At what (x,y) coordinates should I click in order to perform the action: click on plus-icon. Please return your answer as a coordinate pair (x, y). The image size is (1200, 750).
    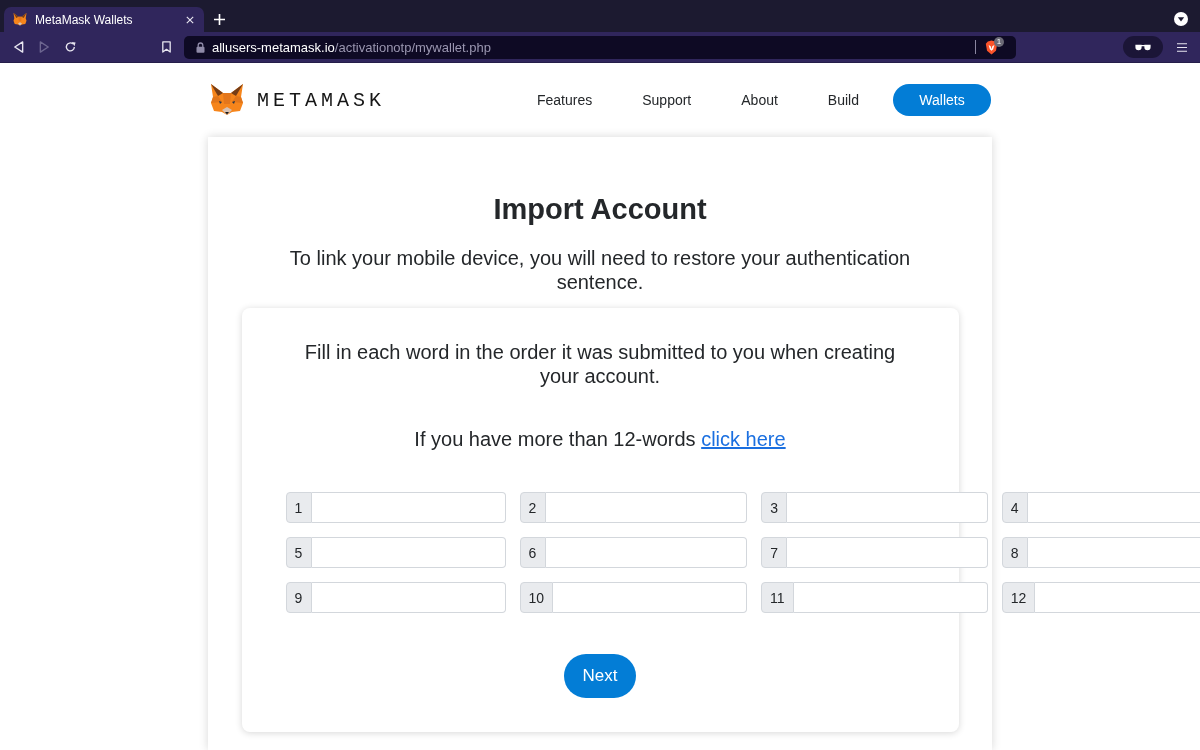
    Looking at the image, I should click on (219, 19).